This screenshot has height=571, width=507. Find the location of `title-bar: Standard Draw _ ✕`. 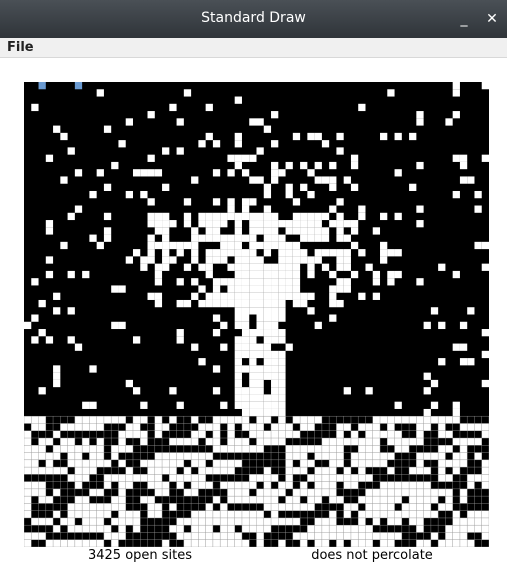

title-bar: Standard Draw _ ✕ is located at coordinates (253, 19).